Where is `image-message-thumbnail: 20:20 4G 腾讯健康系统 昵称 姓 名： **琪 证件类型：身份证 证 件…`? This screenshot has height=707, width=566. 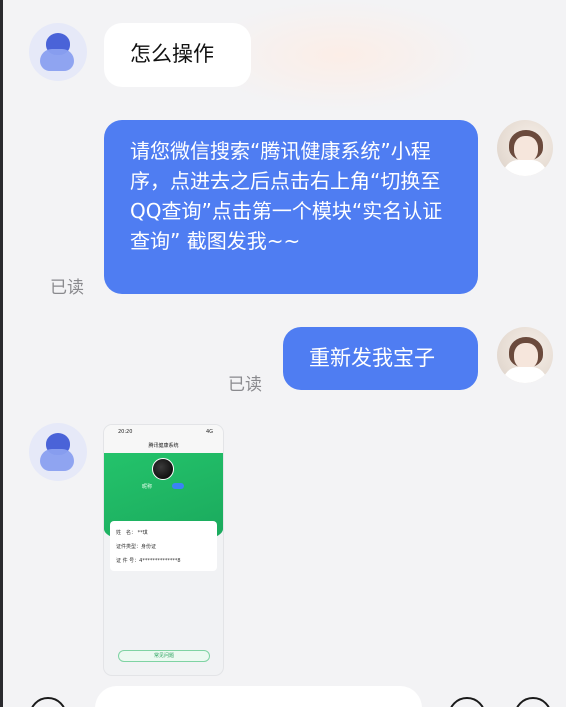
image-message-thumbnail: 20:20 4G 腾讯健康系统 昵称 姓 名： **琪 证件类型：身份证 证 件… is located at coordinates (163, 550).